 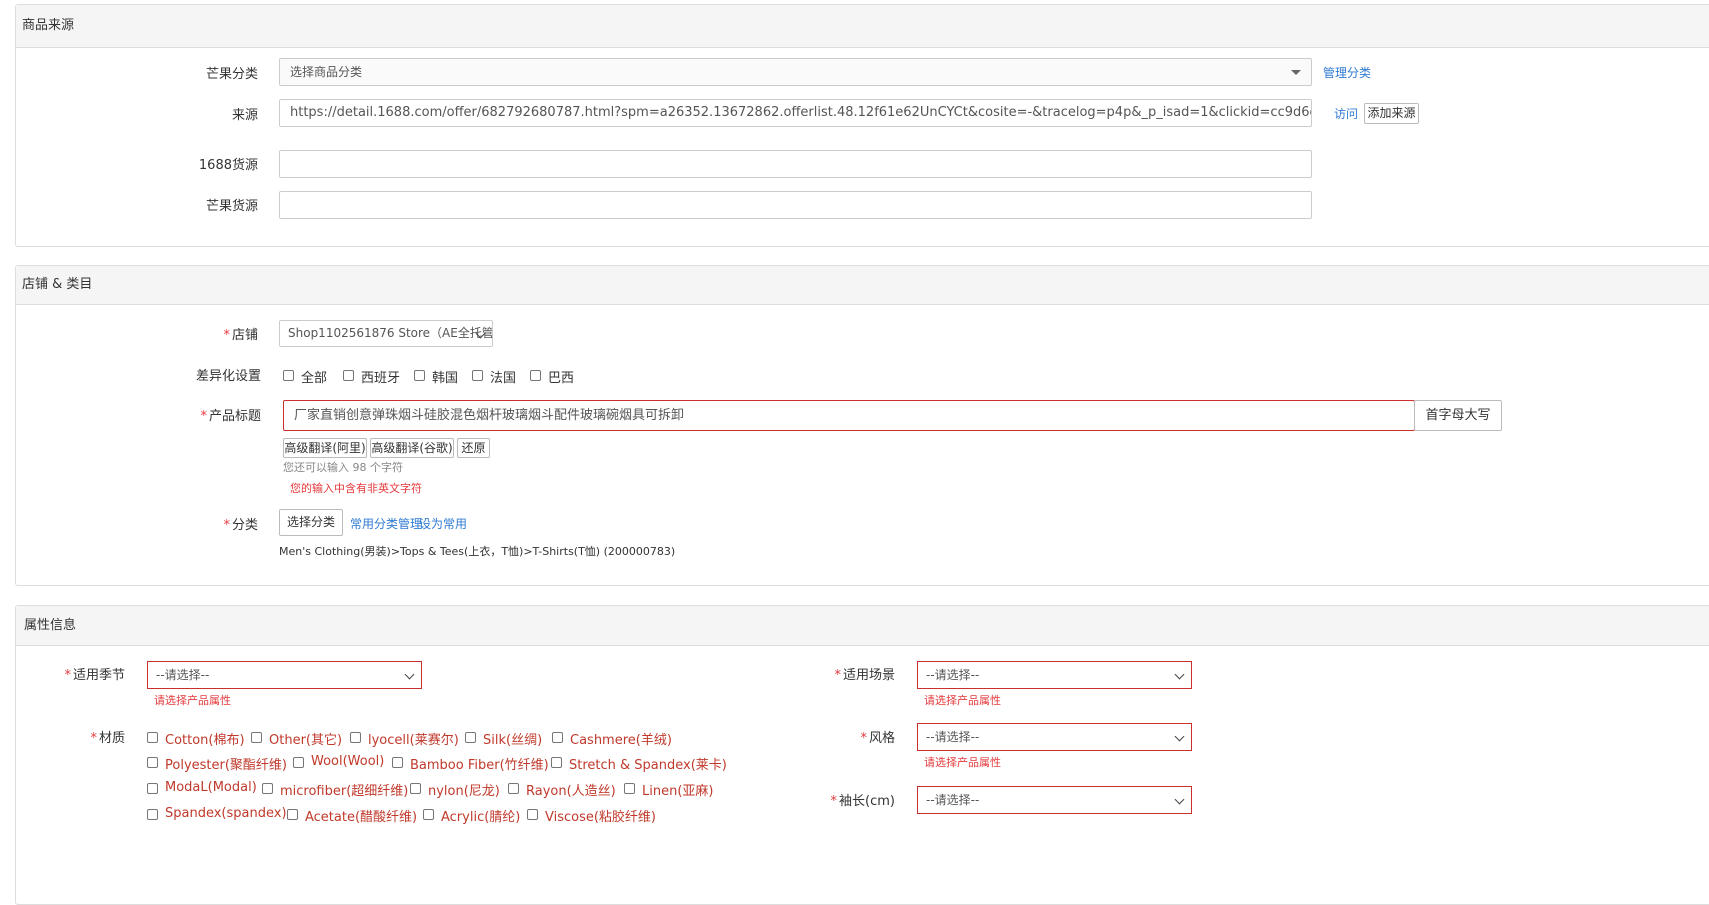 What do you see at coordinates (621, 740) in the screenshot?
I see `material-option: Cashmere(羊绒)` at bounding box center [621, 740].